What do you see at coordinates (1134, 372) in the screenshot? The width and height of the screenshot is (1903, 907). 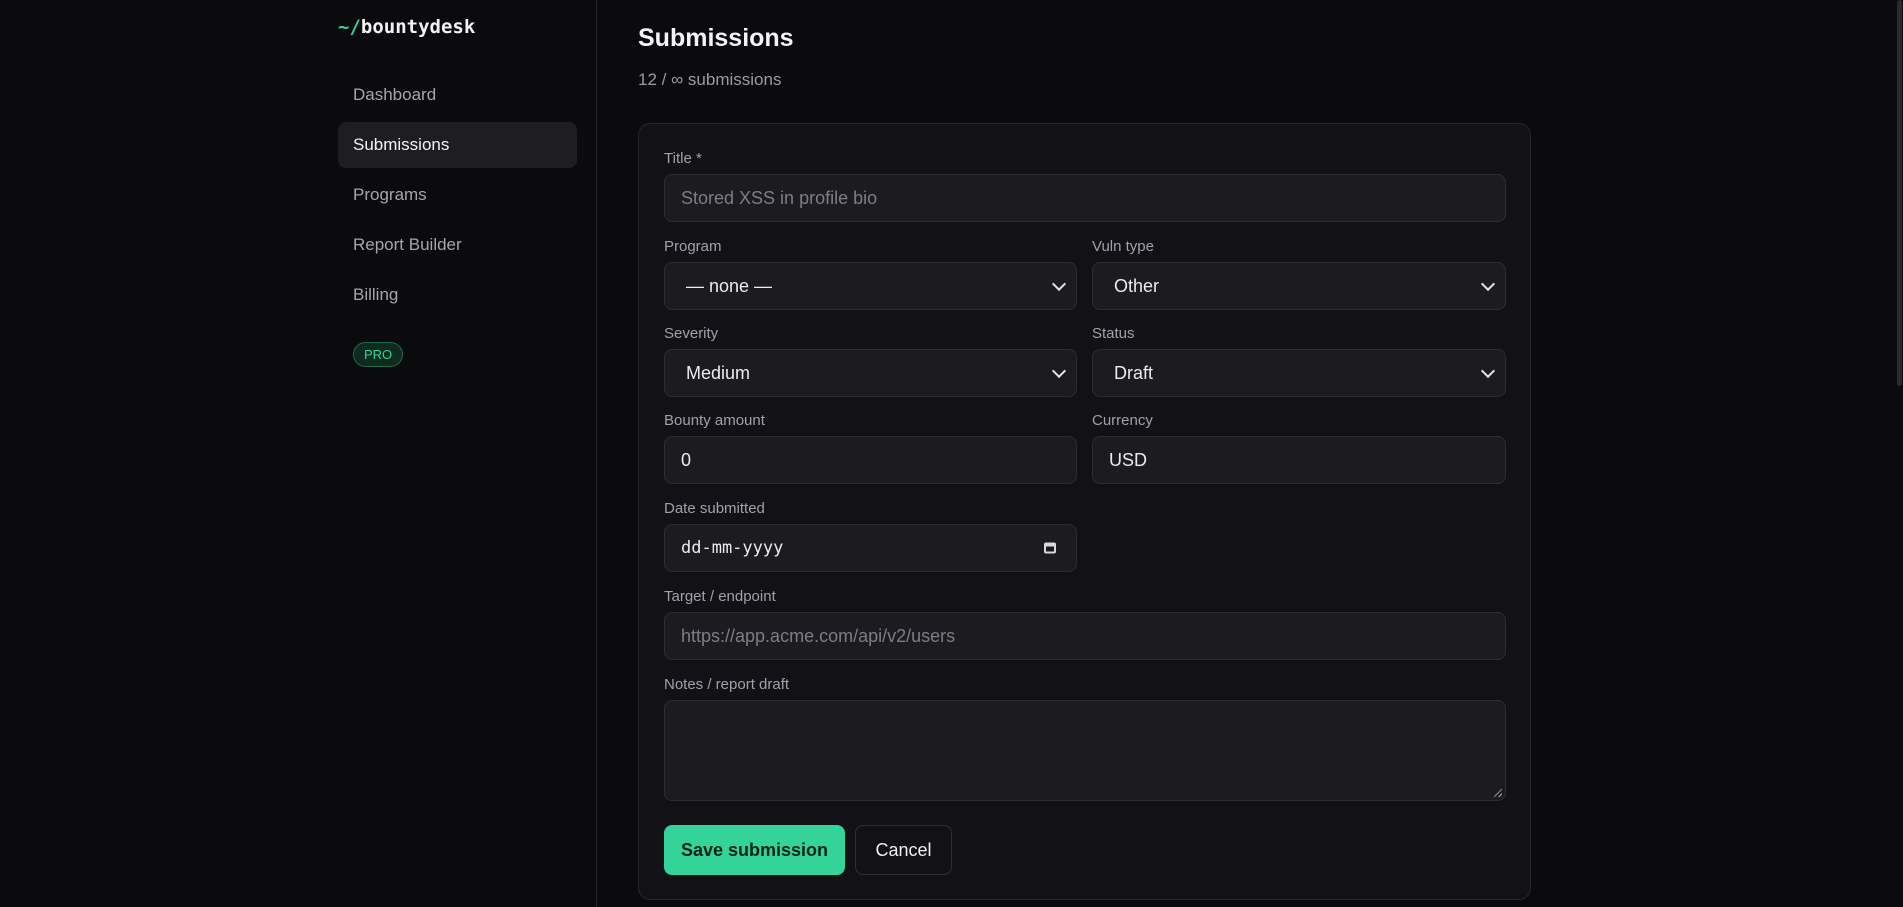 I see `status-select-value: Draft` at bounding box center [1134, 372].